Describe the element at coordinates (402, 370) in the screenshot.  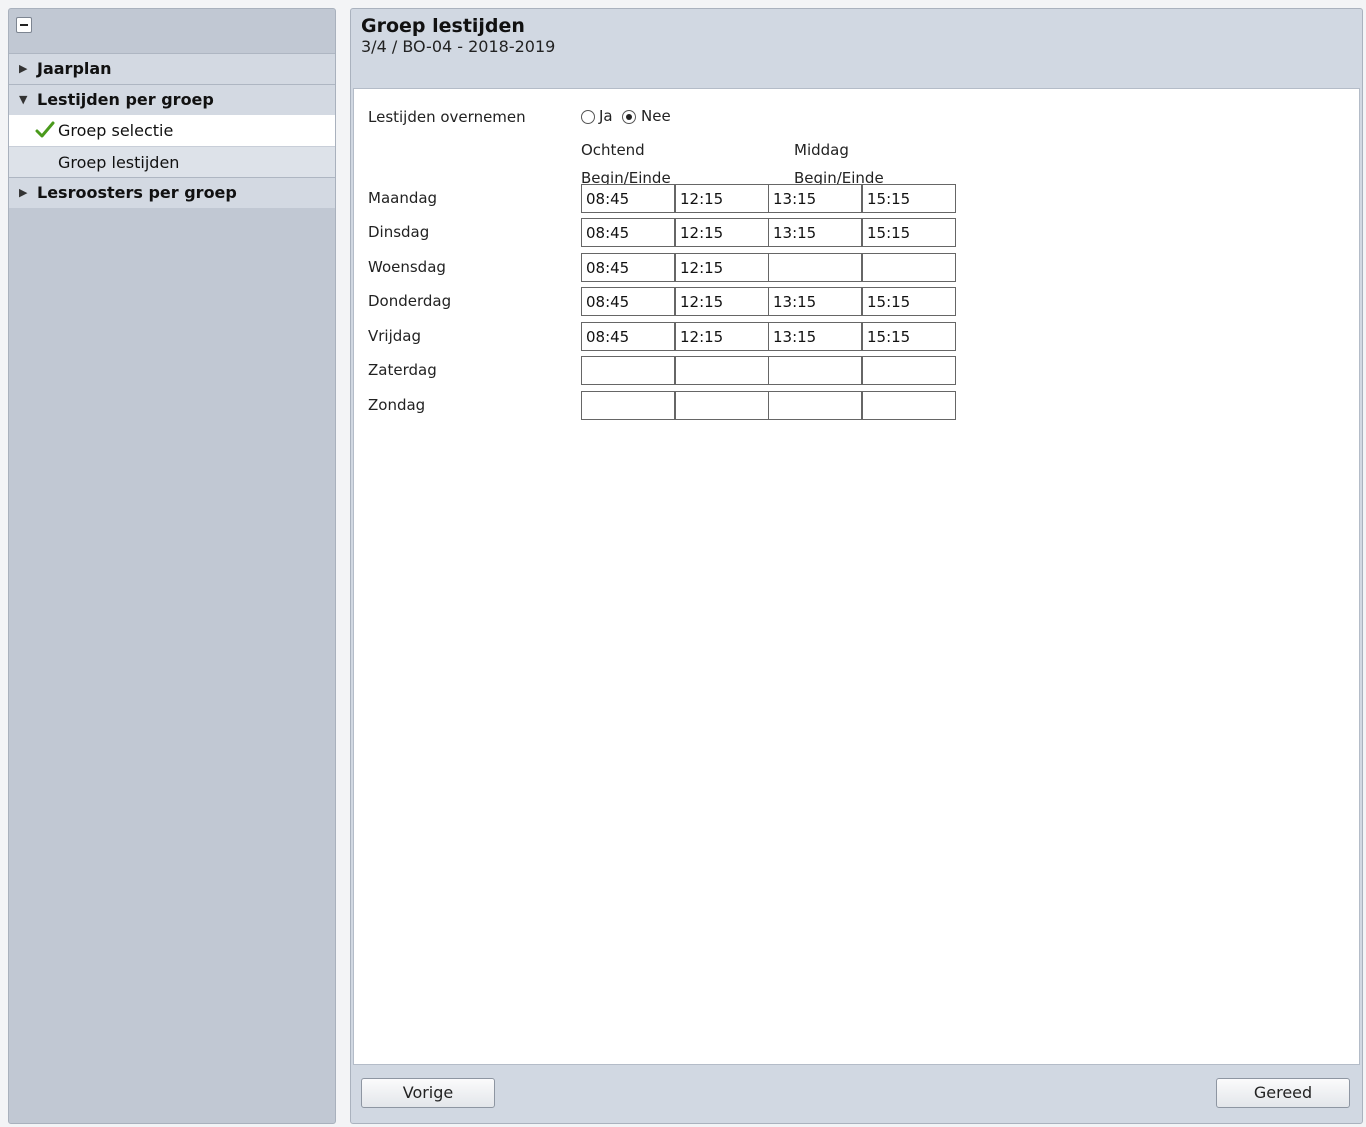
I see `day-label: Zaterdag` at that location.